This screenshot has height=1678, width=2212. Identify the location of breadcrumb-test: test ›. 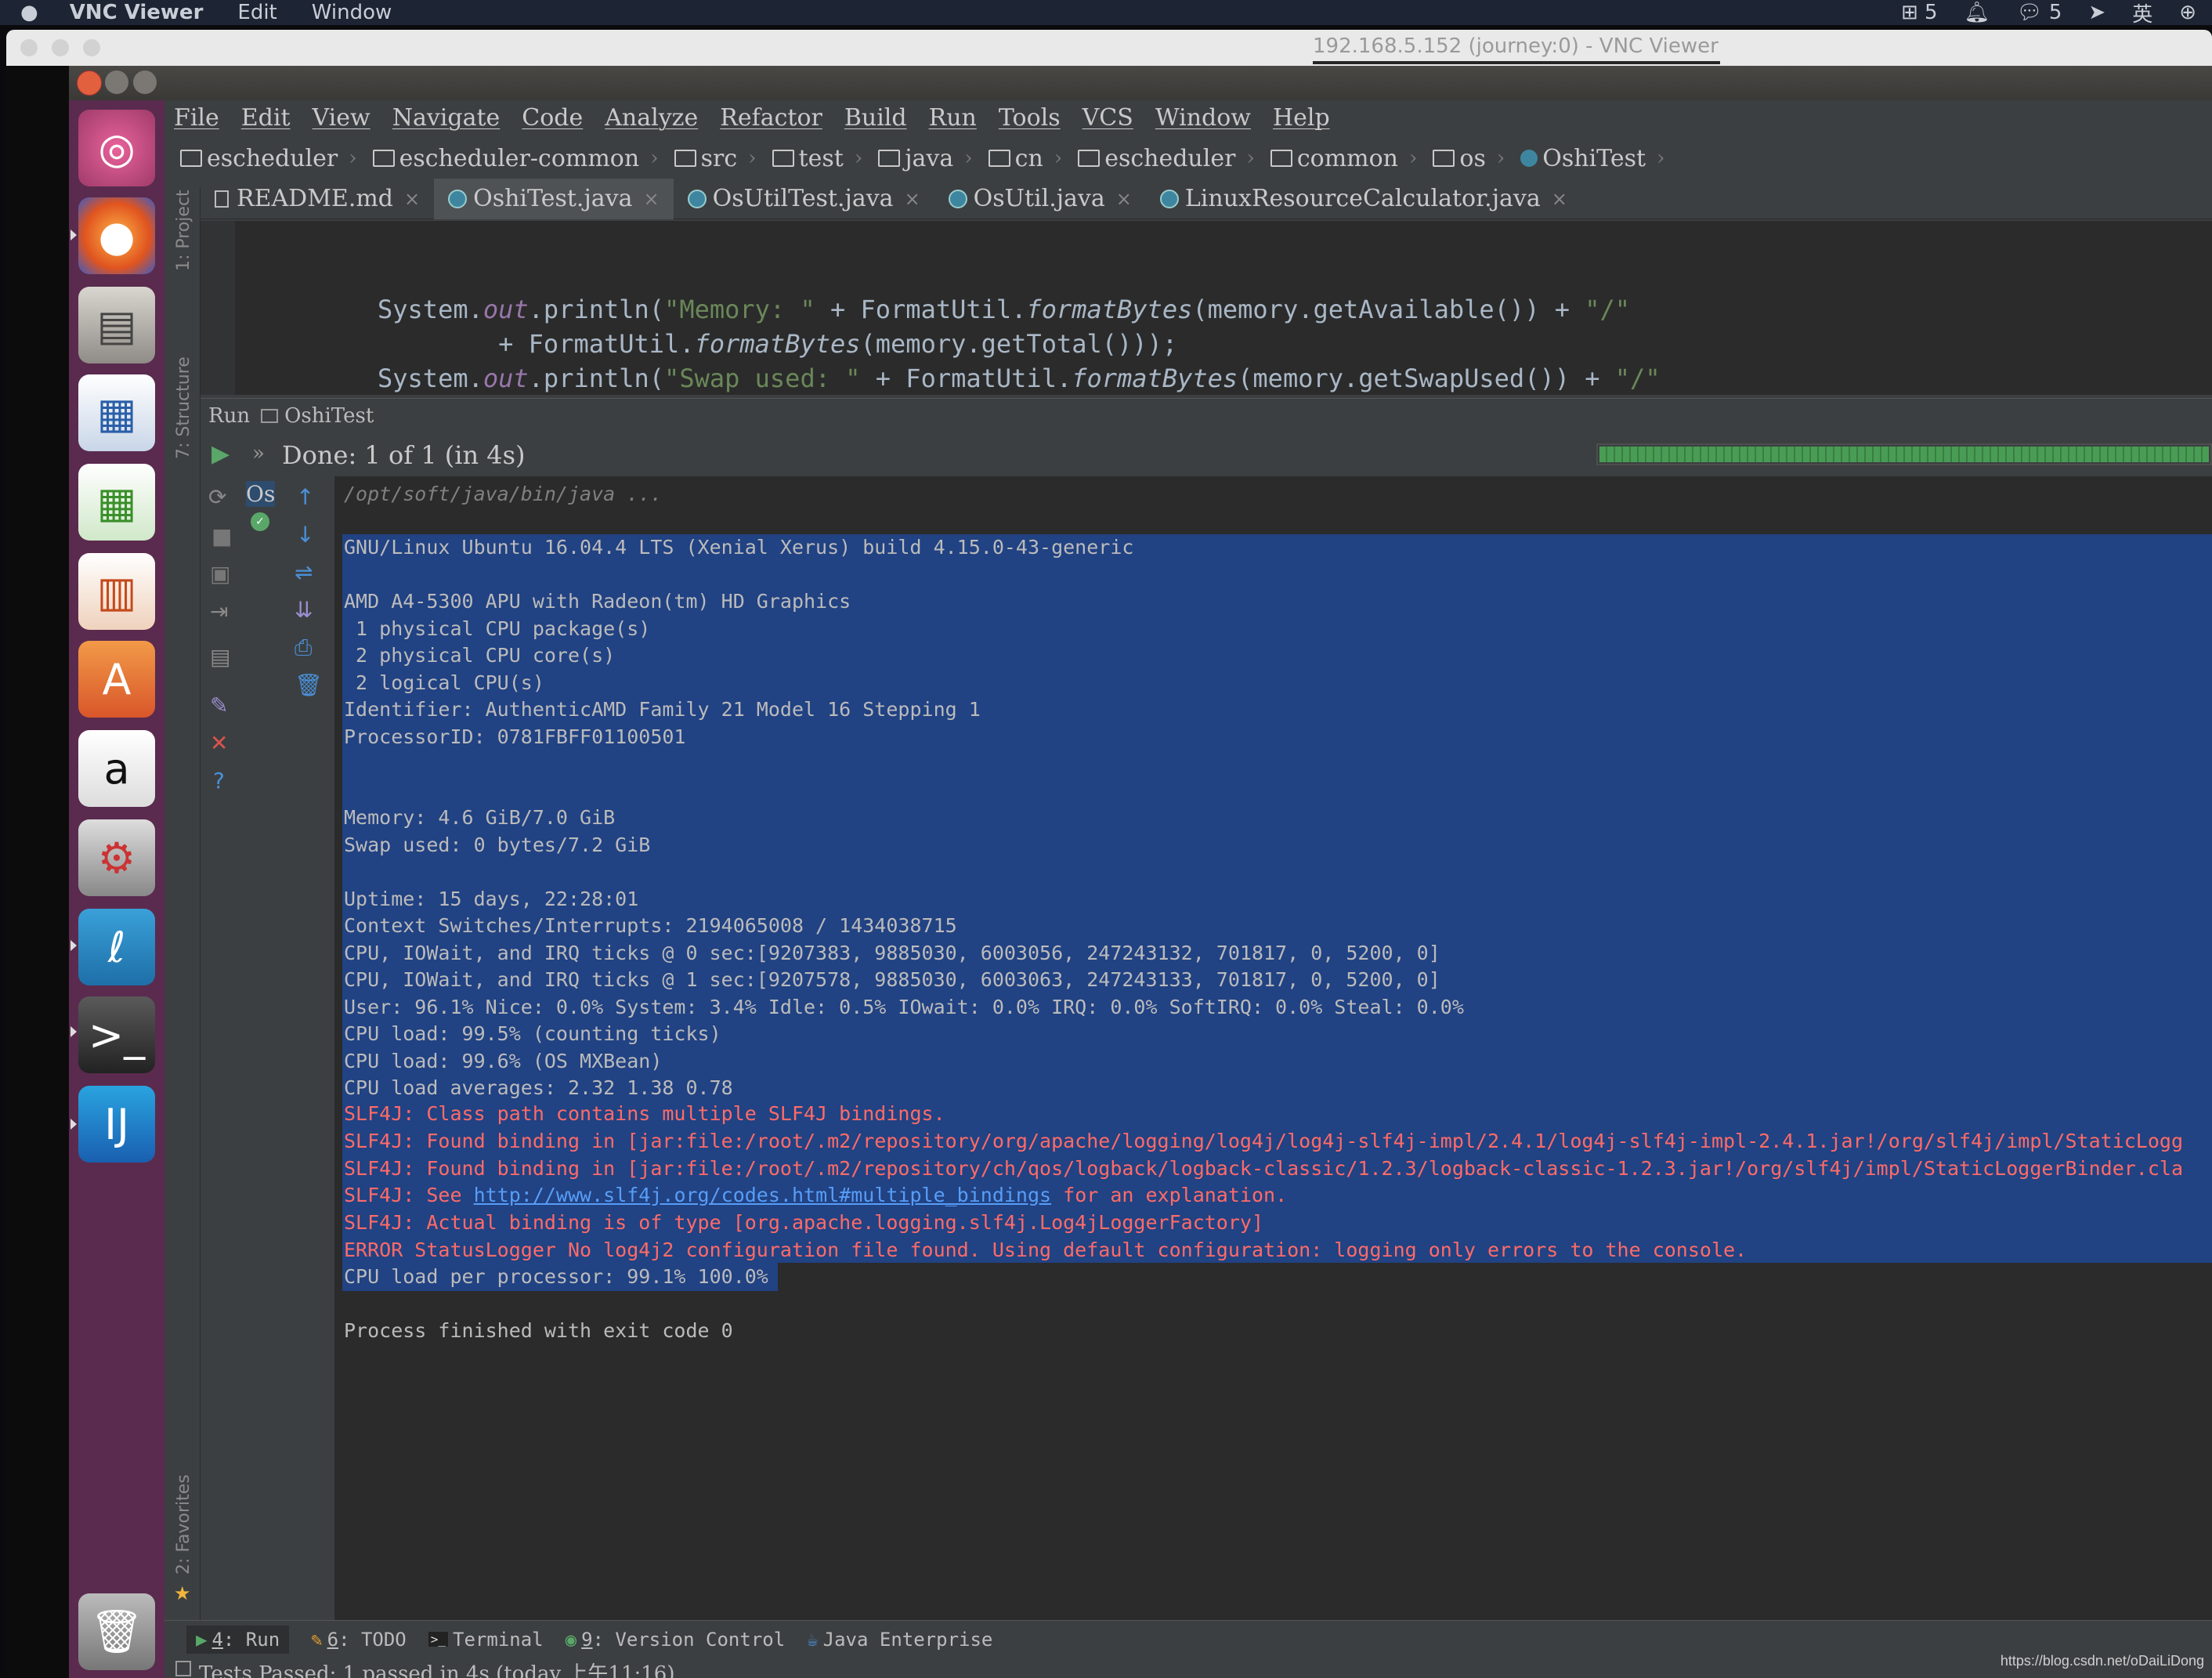
(817, 158).